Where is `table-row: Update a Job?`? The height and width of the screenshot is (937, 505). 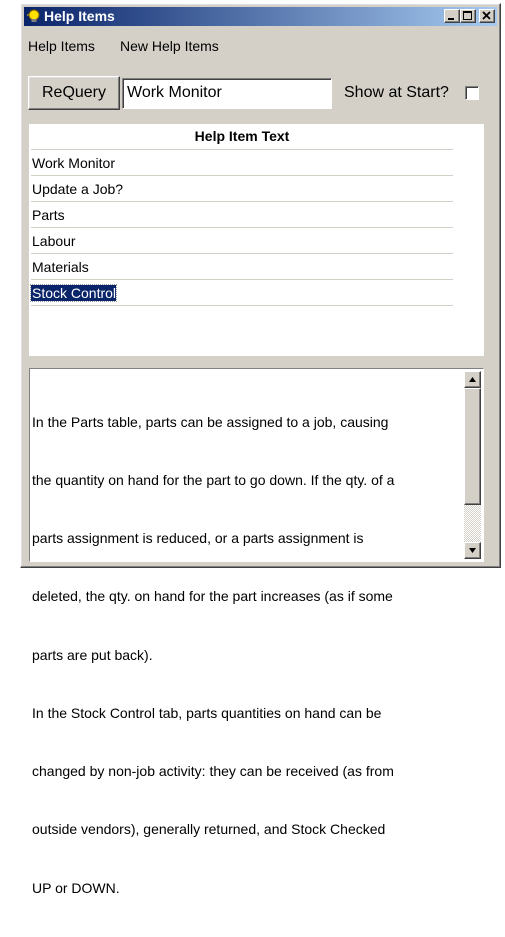 table-row: Update a Job? is located at coordinates (242, 189).